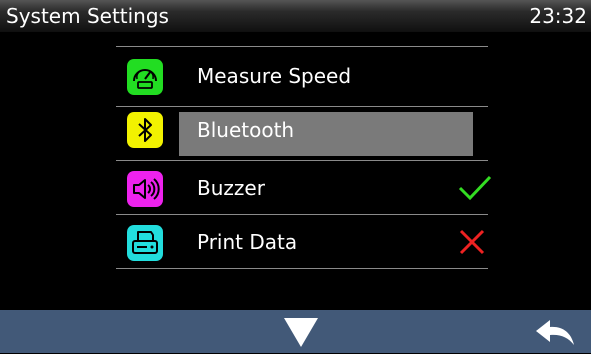 This screenshot has height=354, width=591. Describe the element at coordinates (555, 332) in the screenshot. I see `back-arrow-icon` at that location.